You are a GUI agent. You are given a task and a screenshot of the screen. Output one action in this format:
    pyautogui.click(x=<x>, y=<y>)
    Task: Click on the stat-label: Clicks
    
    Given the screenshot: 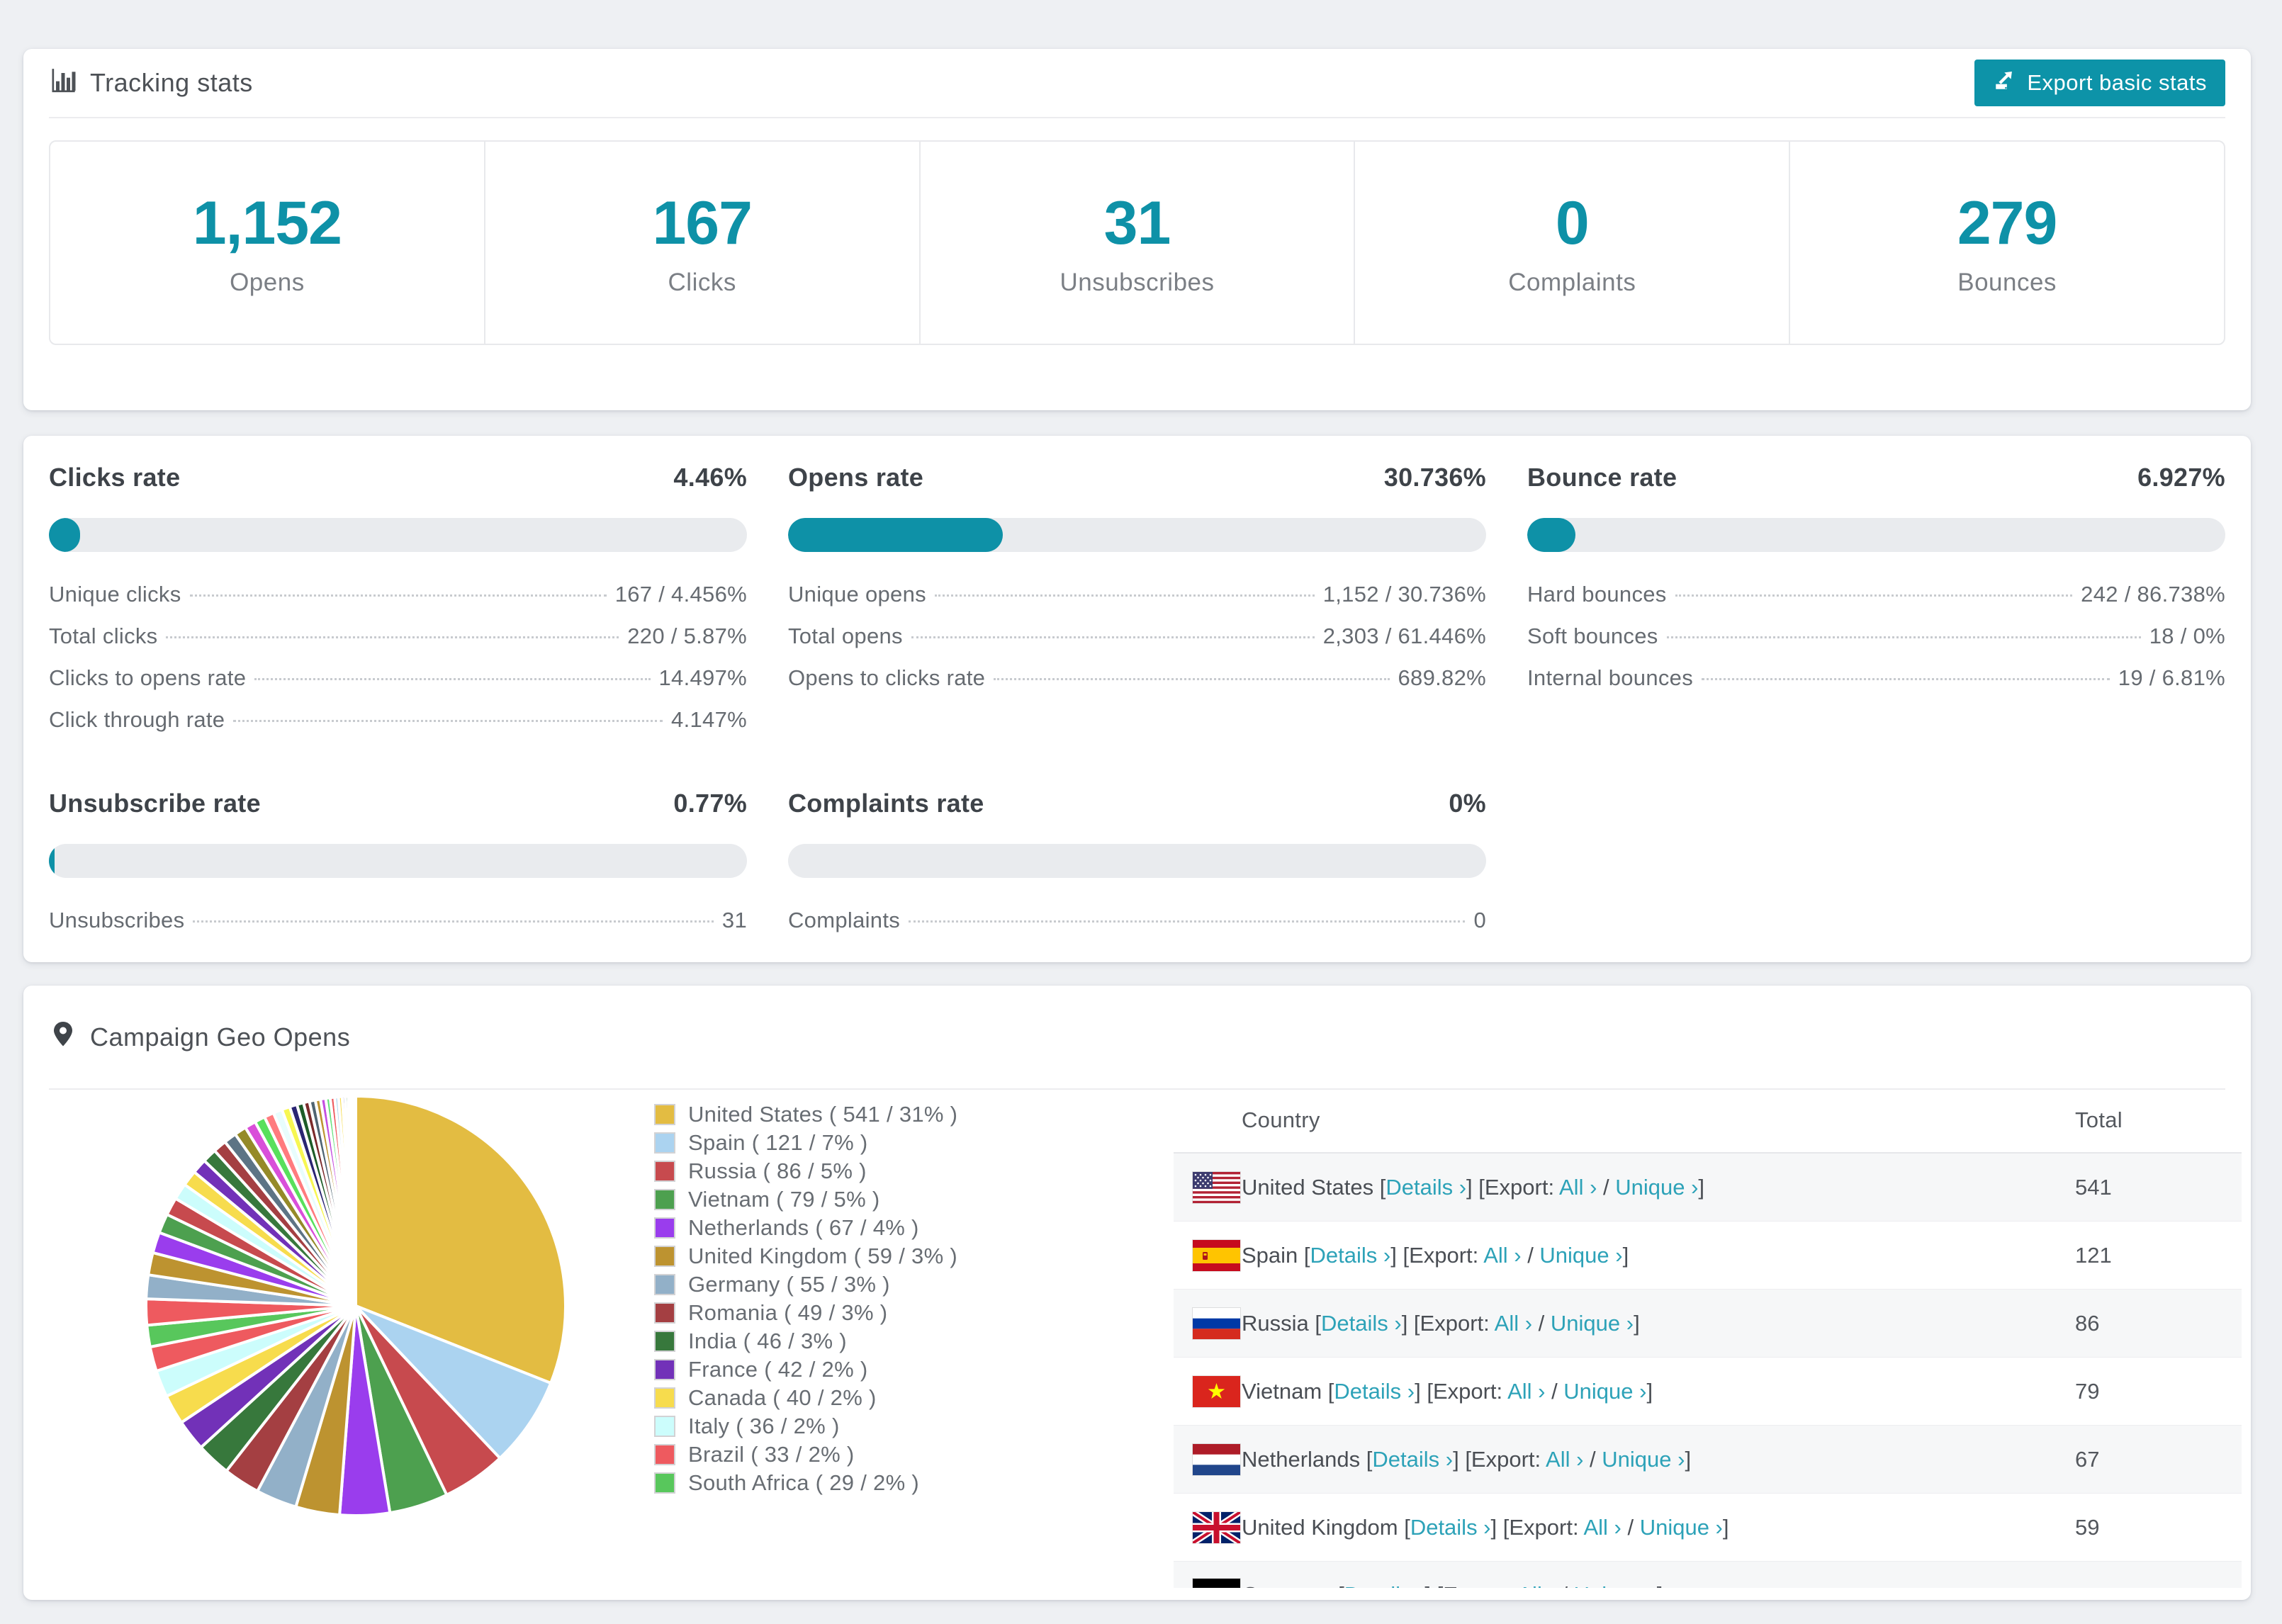 What is the action you would take?
    pyautogui.click(x=702, y=282)
    